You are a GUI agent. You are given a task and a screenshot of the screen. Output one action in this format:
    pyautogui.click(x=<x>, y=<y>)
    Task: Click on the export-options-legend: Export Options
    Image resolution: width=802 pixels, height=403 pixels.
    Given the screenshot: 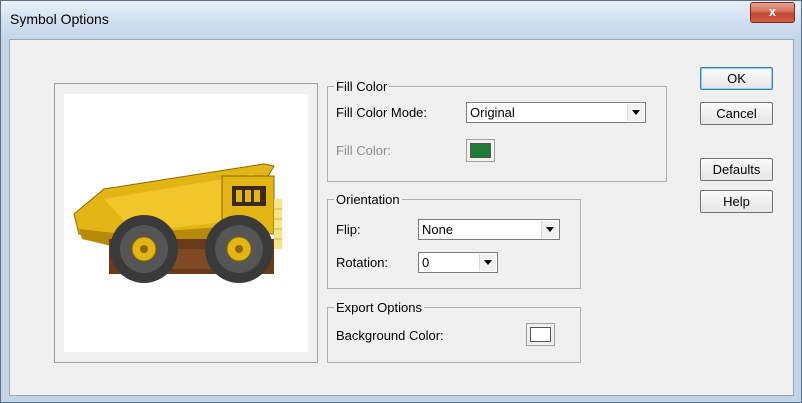 What is the action you would take?
    pyautogui.click(x=379, y=307)
    